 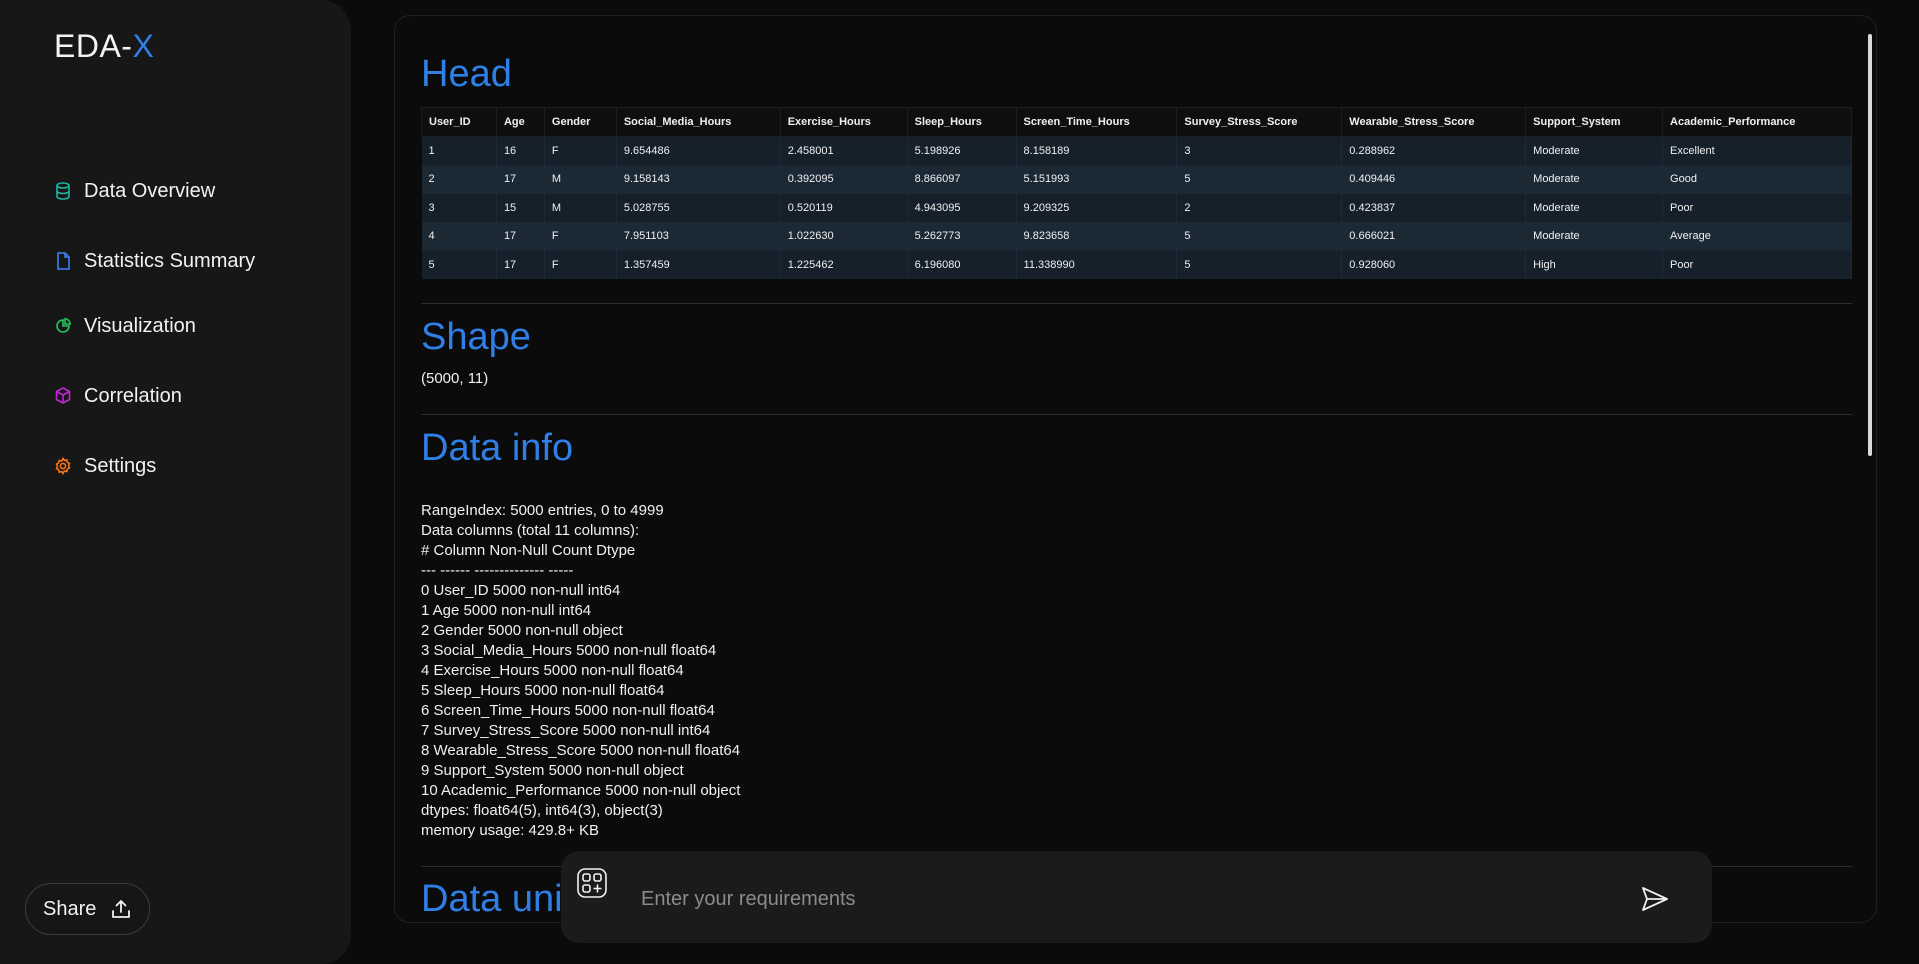 I want to click on column-header: Exercise_Hours, so click(x=843, y=122).